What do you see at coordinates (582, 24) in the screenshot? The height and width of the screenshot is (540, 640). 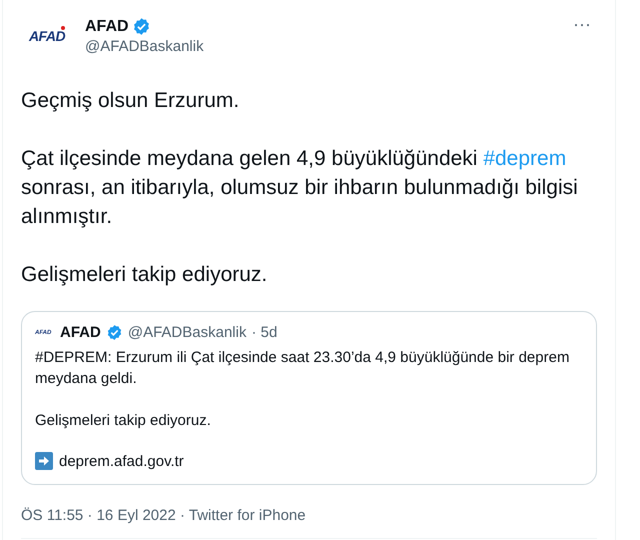 I see `more-button: ···` at bounding box center [582, 24].